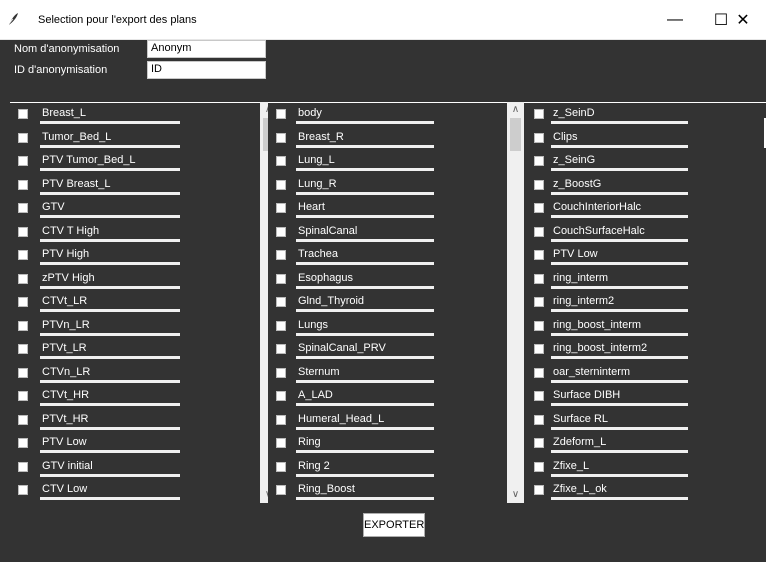  What do you see at coordinates (139, 304) in the screenshot?
I see `list-item: CTVt_LR` at bounding box center [139, 304].